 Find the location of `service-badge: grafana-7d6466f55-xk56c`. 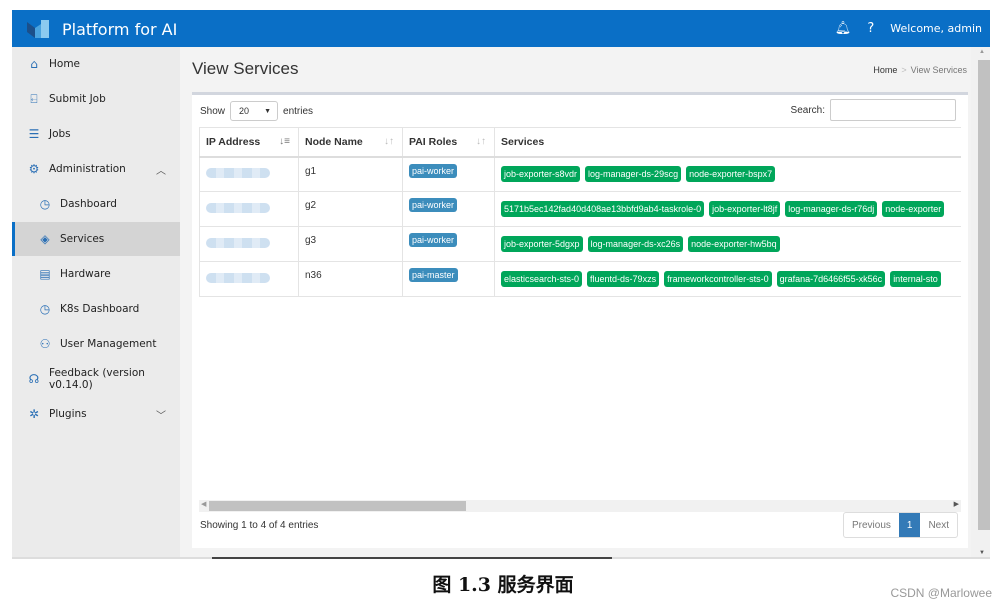

service-badge: grafana-7d6466f55-xk56c is located at coordinates (831, 279).